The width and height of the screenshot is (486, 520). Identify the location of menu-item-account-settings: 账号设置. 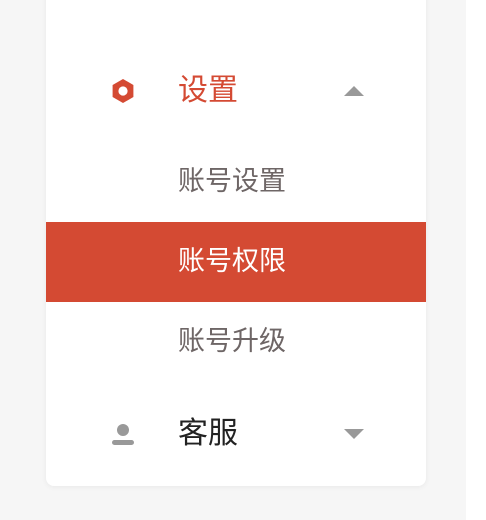
(236, 182).